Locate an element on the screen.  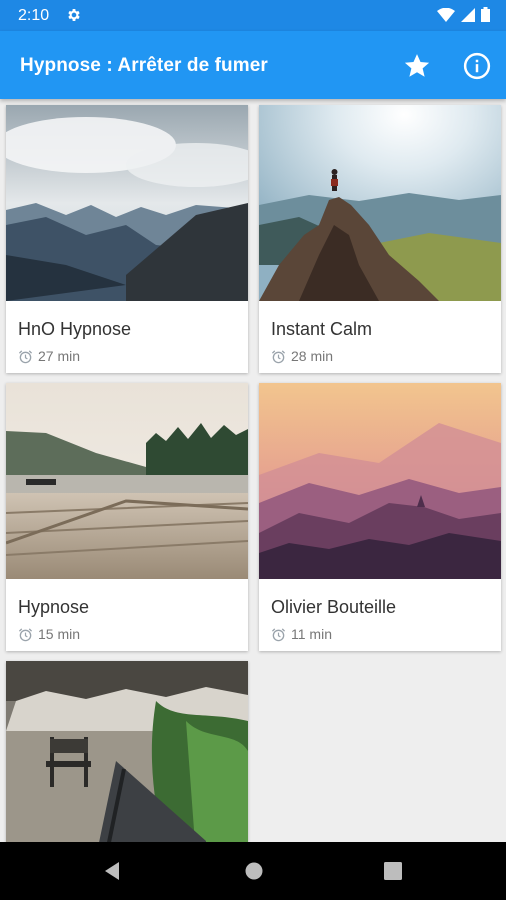
recents-square-icon is located at coordinates (393, 871).